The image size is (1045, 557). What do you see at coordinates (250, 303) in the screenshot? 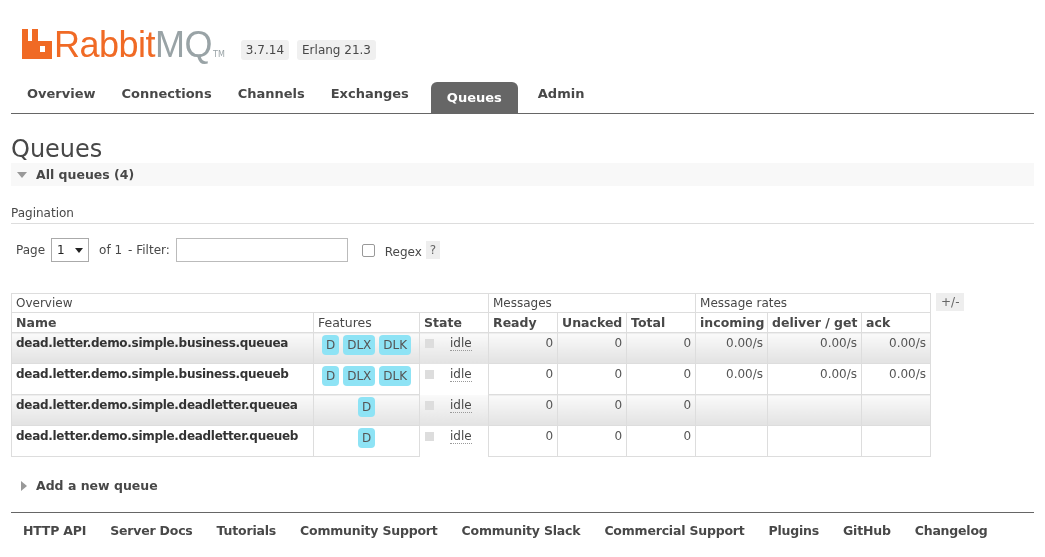
I see `column-group-header: Overview` at bounding box center [250, 303].